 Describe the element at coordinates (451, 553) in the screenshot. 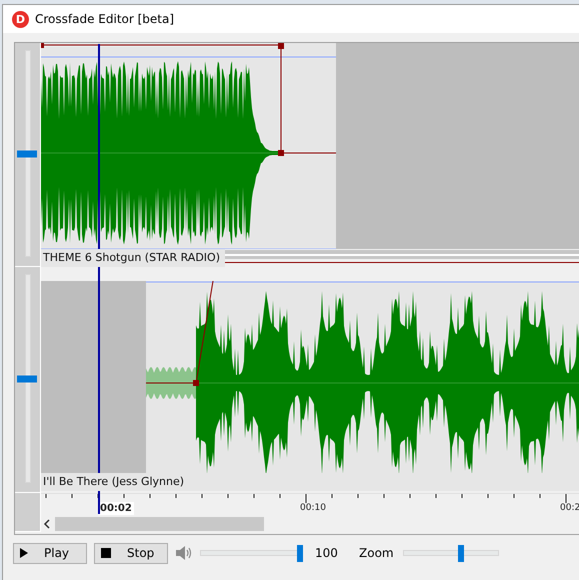

I see `zoom-slider` at that location.